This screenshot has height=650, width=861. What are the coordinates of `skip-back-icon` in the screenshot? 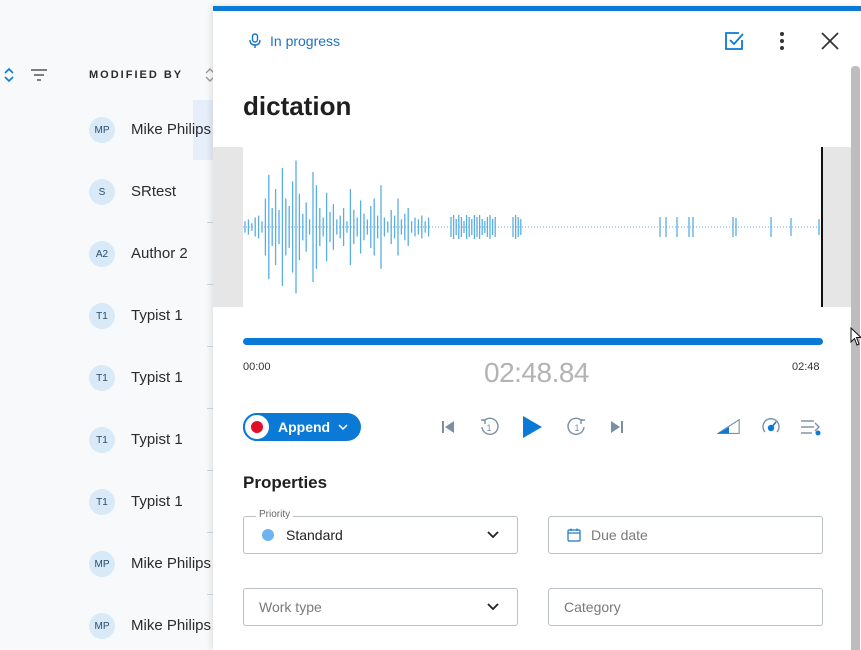 It's located at (448, 427).